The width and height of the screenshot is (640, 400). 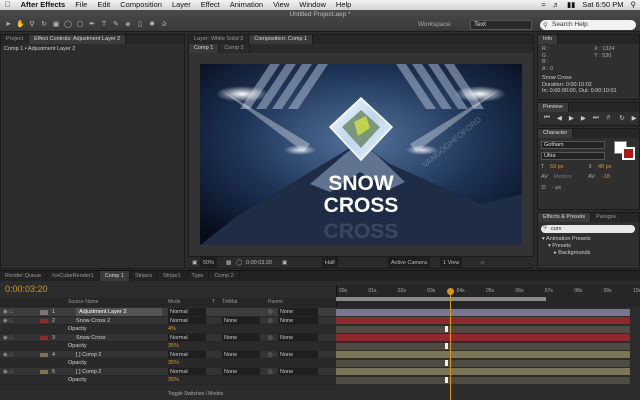 I want to click on prev-frame-icon: ◀, so click(x=559, y=118).